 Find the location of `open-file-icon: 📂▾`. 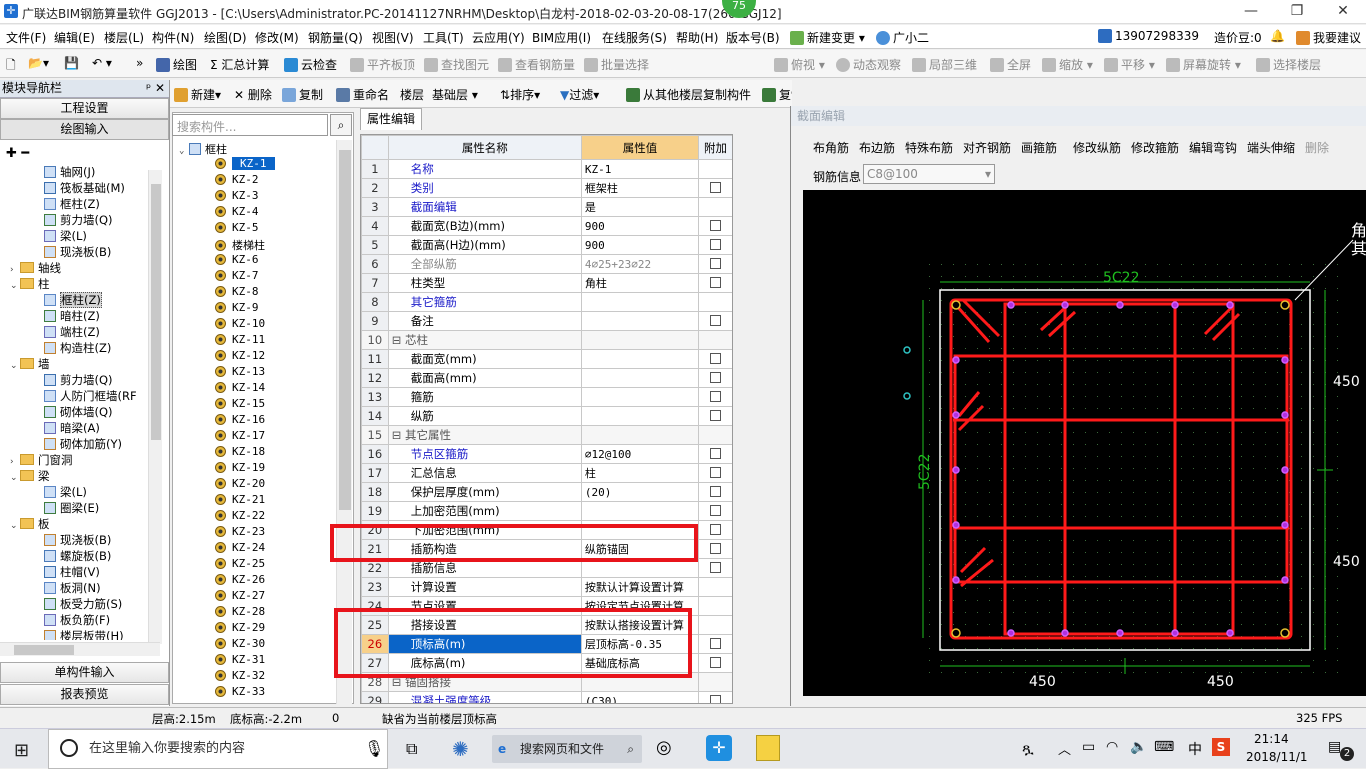

open-file-icon: 📂▾ is located at coordinates (38, 63).